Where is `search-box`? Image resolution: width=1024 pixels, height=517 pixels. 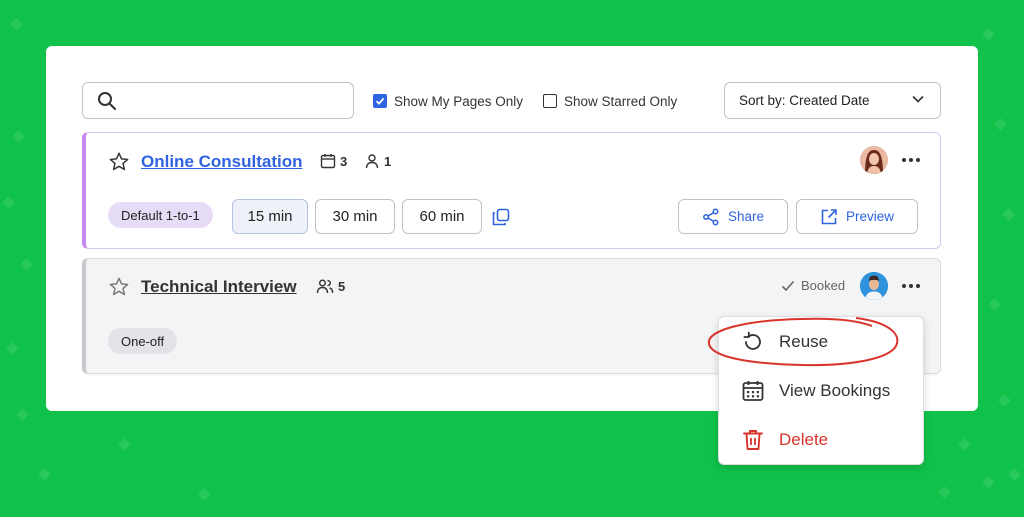 search-box is located at coordinates (218, 100).